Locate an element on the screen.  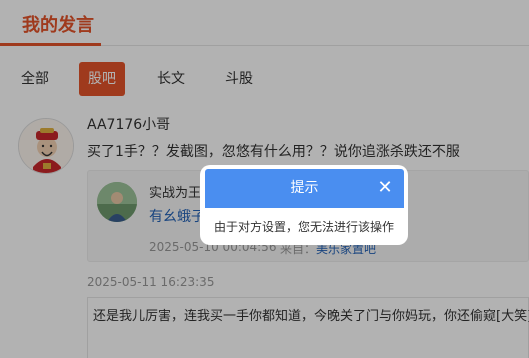
dialog-header: 提示 ✕ is located at coordinates (304, 188).